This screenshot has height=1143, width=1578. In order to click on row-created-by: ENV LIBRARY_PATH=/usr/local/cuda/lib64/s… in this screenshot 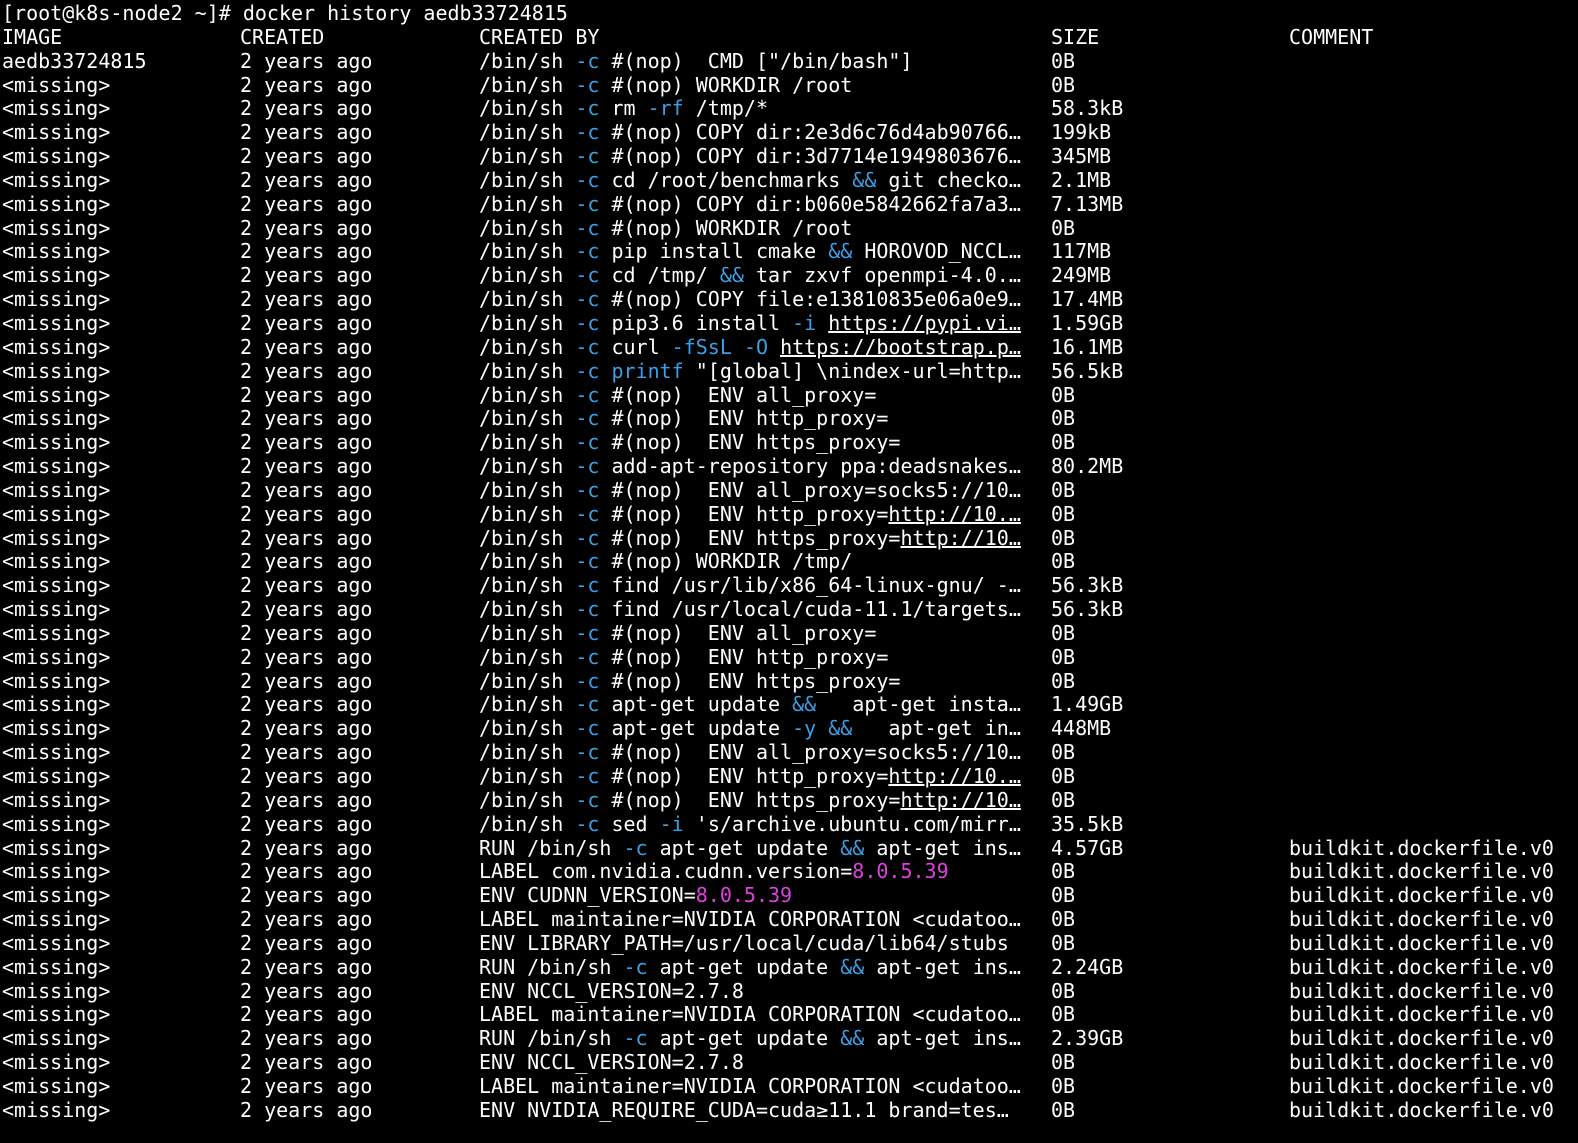, I will do `click(744, 943)`.